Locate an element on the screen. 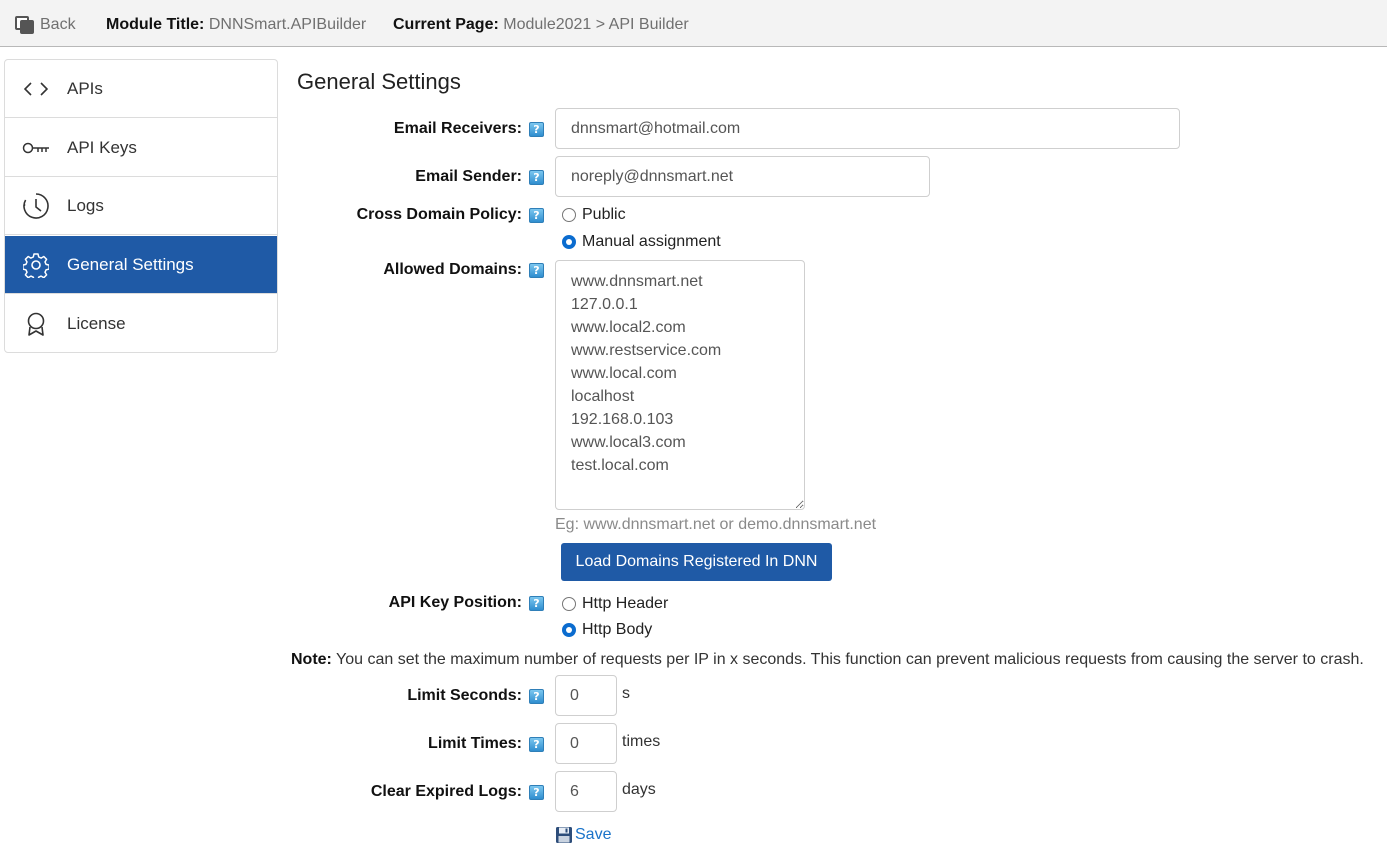 The height and width of the screenshot is (847, 1387). sidebar-item-general-settings: General Settings is located at coordinates (141, 265).